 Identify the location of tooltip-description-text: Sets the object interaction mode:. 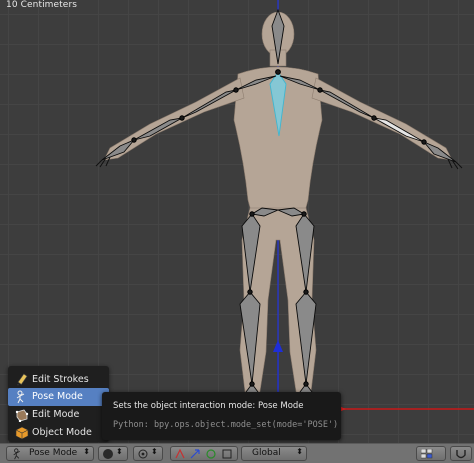
(184, 406).